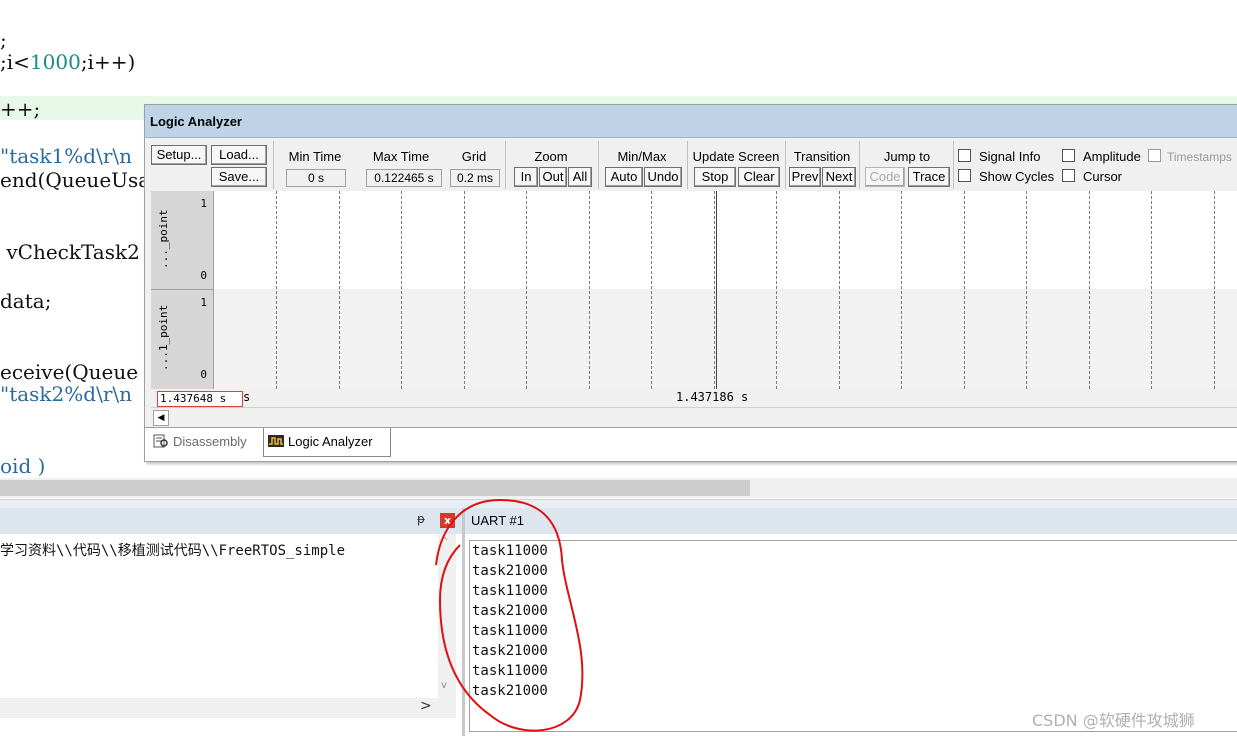  What do you see at coordinates (839, 177) in the screenshot?
I see `next-button: Next` at bounding box center [839, 177].